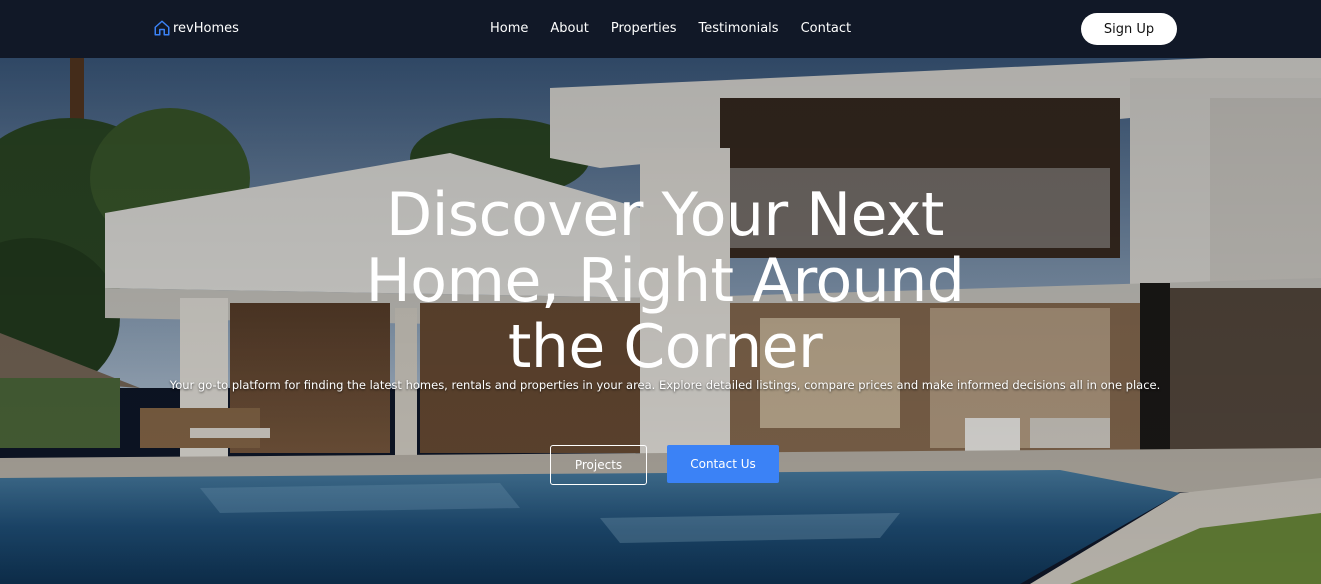 The image size is (1321, 584). What do you see at coordinates (162, 28) in the screenshot?
I see `house-icon` at bounding box center [162, 28].